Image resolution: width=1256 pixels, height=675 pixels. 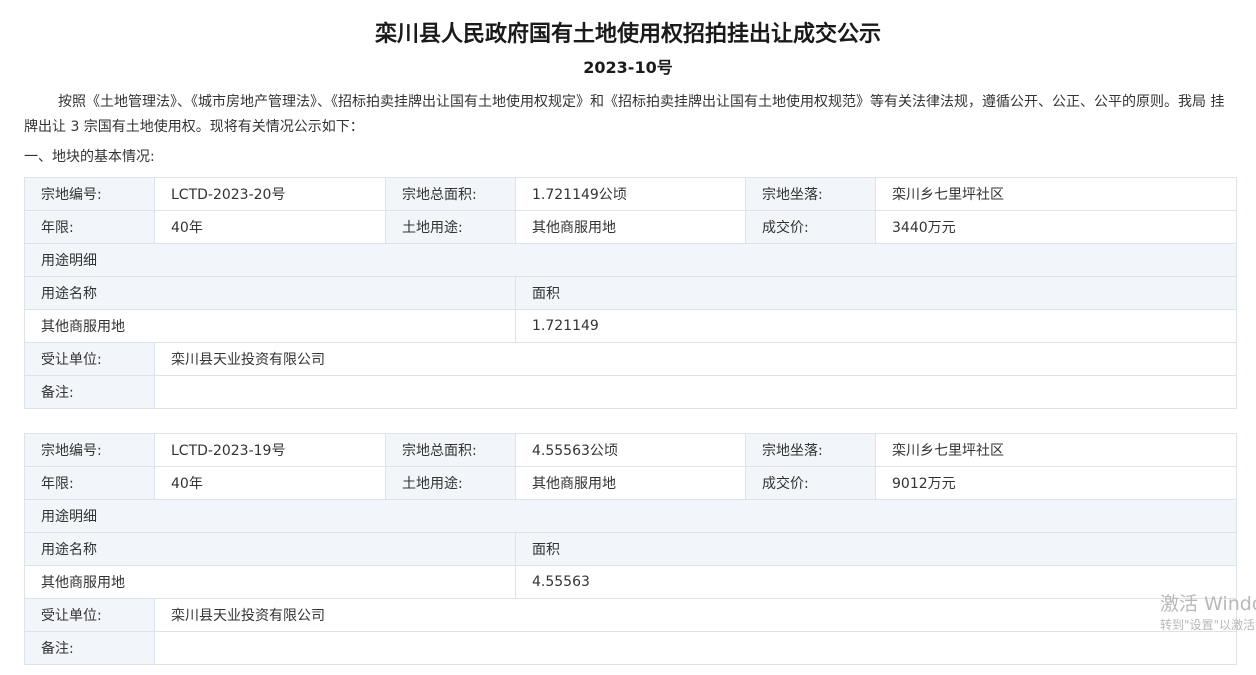 What do you see at coordinates (628, 67) in the screenshot?
I see `document-number: 2023-10号` at bounding box center [628, 67].